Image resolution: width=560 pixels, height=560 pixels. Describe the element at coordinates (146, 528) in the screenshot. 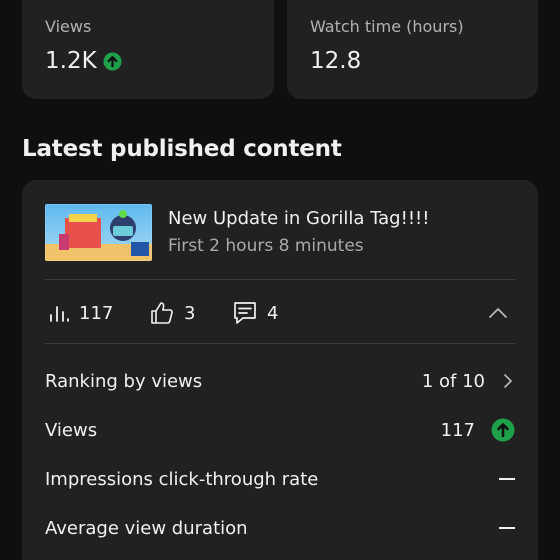

I see `avg-duration-label: Average view duration` at that location.